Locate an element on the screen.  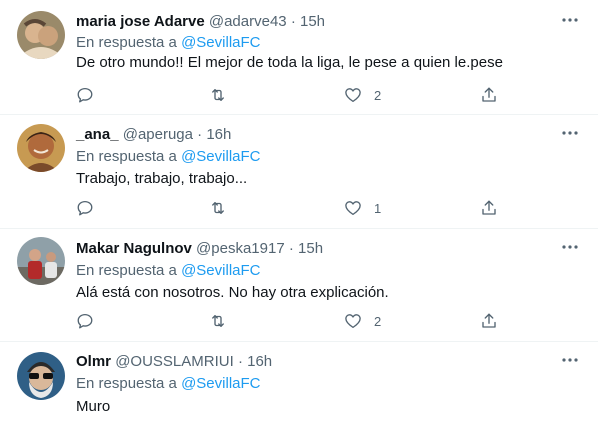
author-handle: @aperuga is located at coordinates (158, 134).